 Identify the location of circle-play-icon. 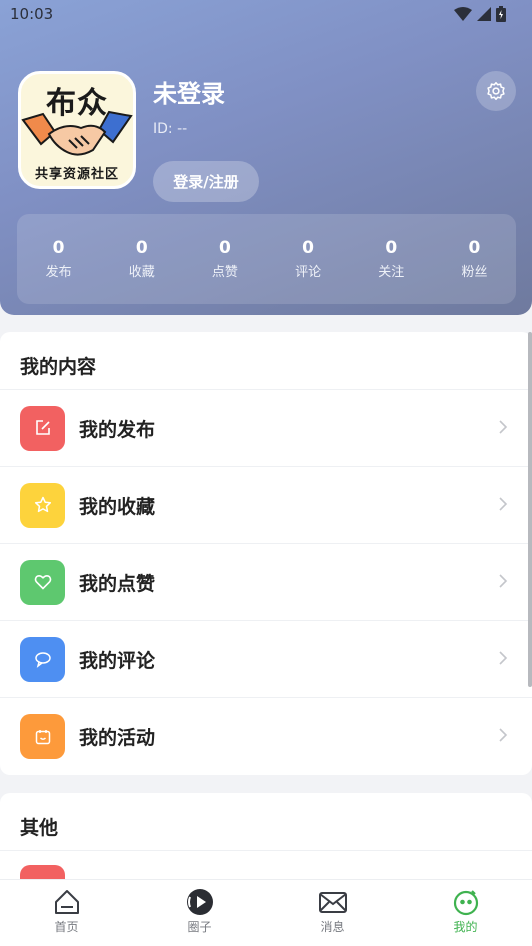
(199, 902).